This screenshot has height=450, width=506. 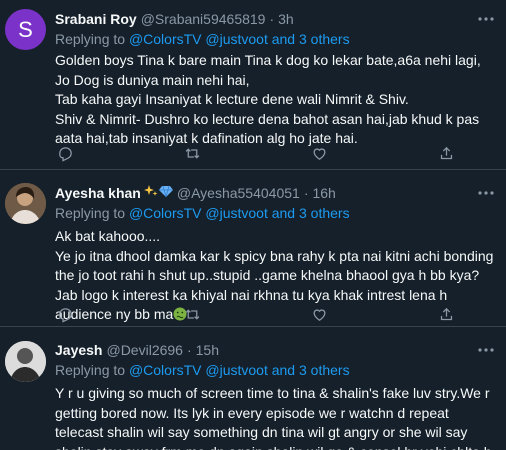 I want to click on user-handle: @Devil2696, so click(x=144, y=350).